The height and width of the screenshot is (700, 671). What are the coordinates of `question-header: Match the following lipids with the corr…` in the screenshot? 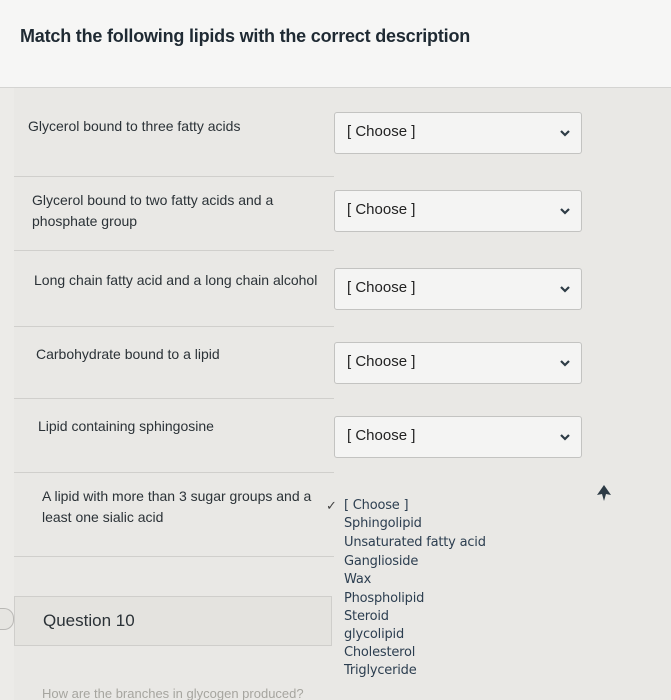 It's located at (335, 44).